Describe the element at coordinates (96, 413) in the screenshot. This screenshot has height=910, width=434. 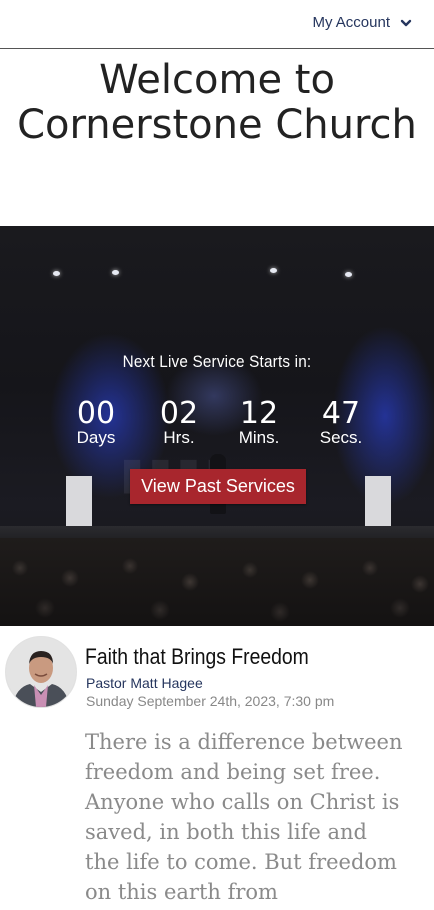
I see `countdown-days-value: 00` at that location.